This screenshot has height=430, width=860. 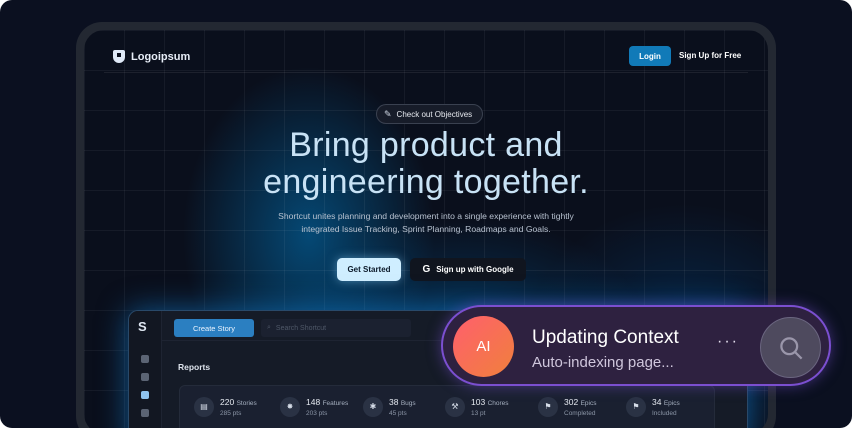 I want to click on bug-icon: ✱, so click(x=373, y=407).